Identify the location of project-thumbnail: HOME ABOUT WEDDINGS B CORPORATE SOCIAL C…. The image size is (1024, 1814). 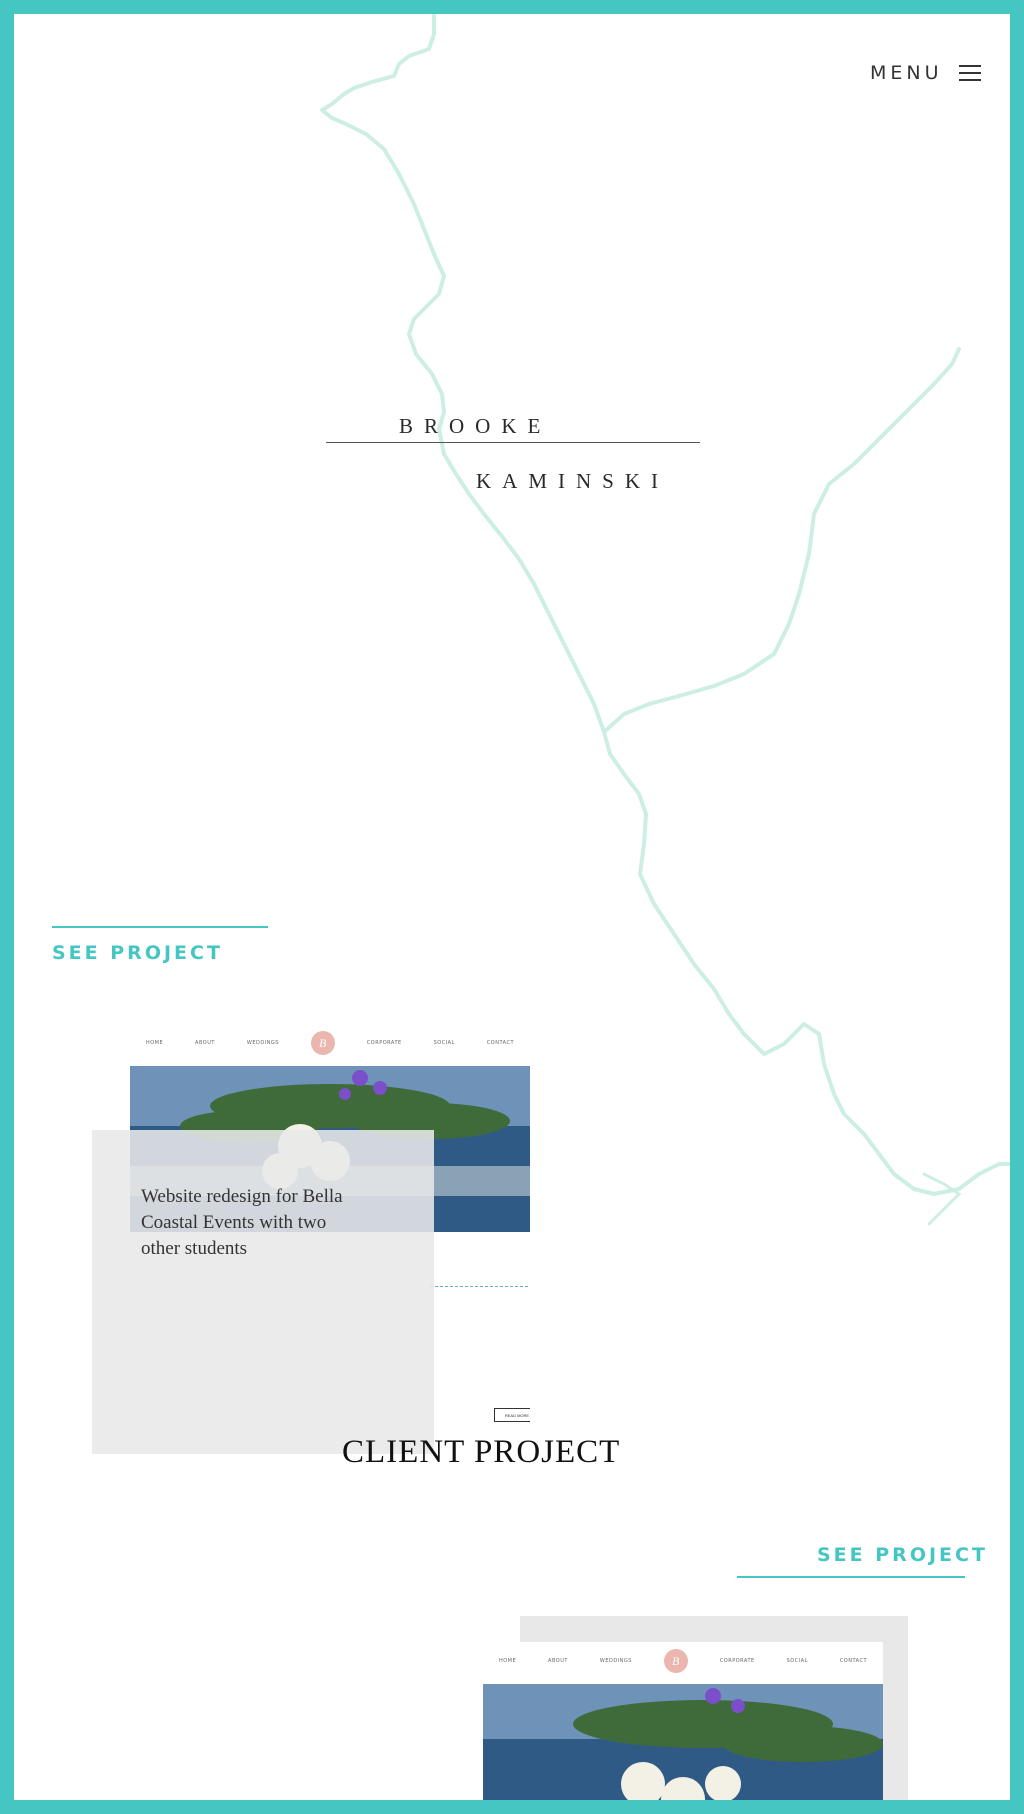
(683, 1721).